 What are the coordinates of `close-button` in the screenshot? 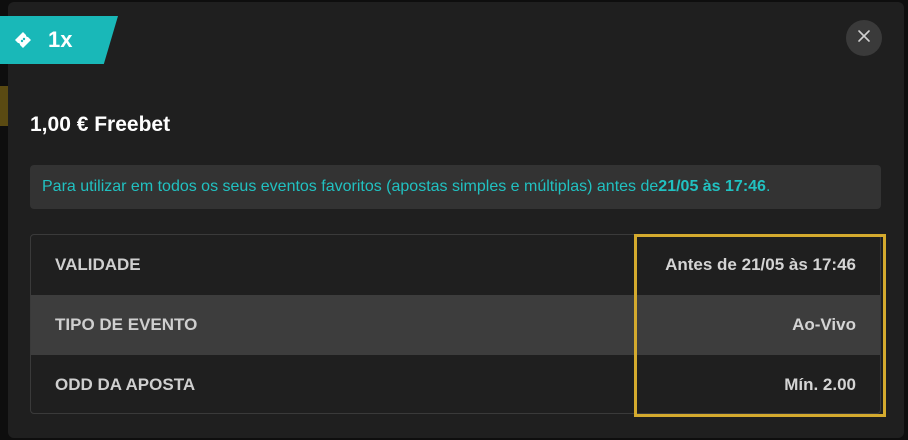 It's located at (864, 38).